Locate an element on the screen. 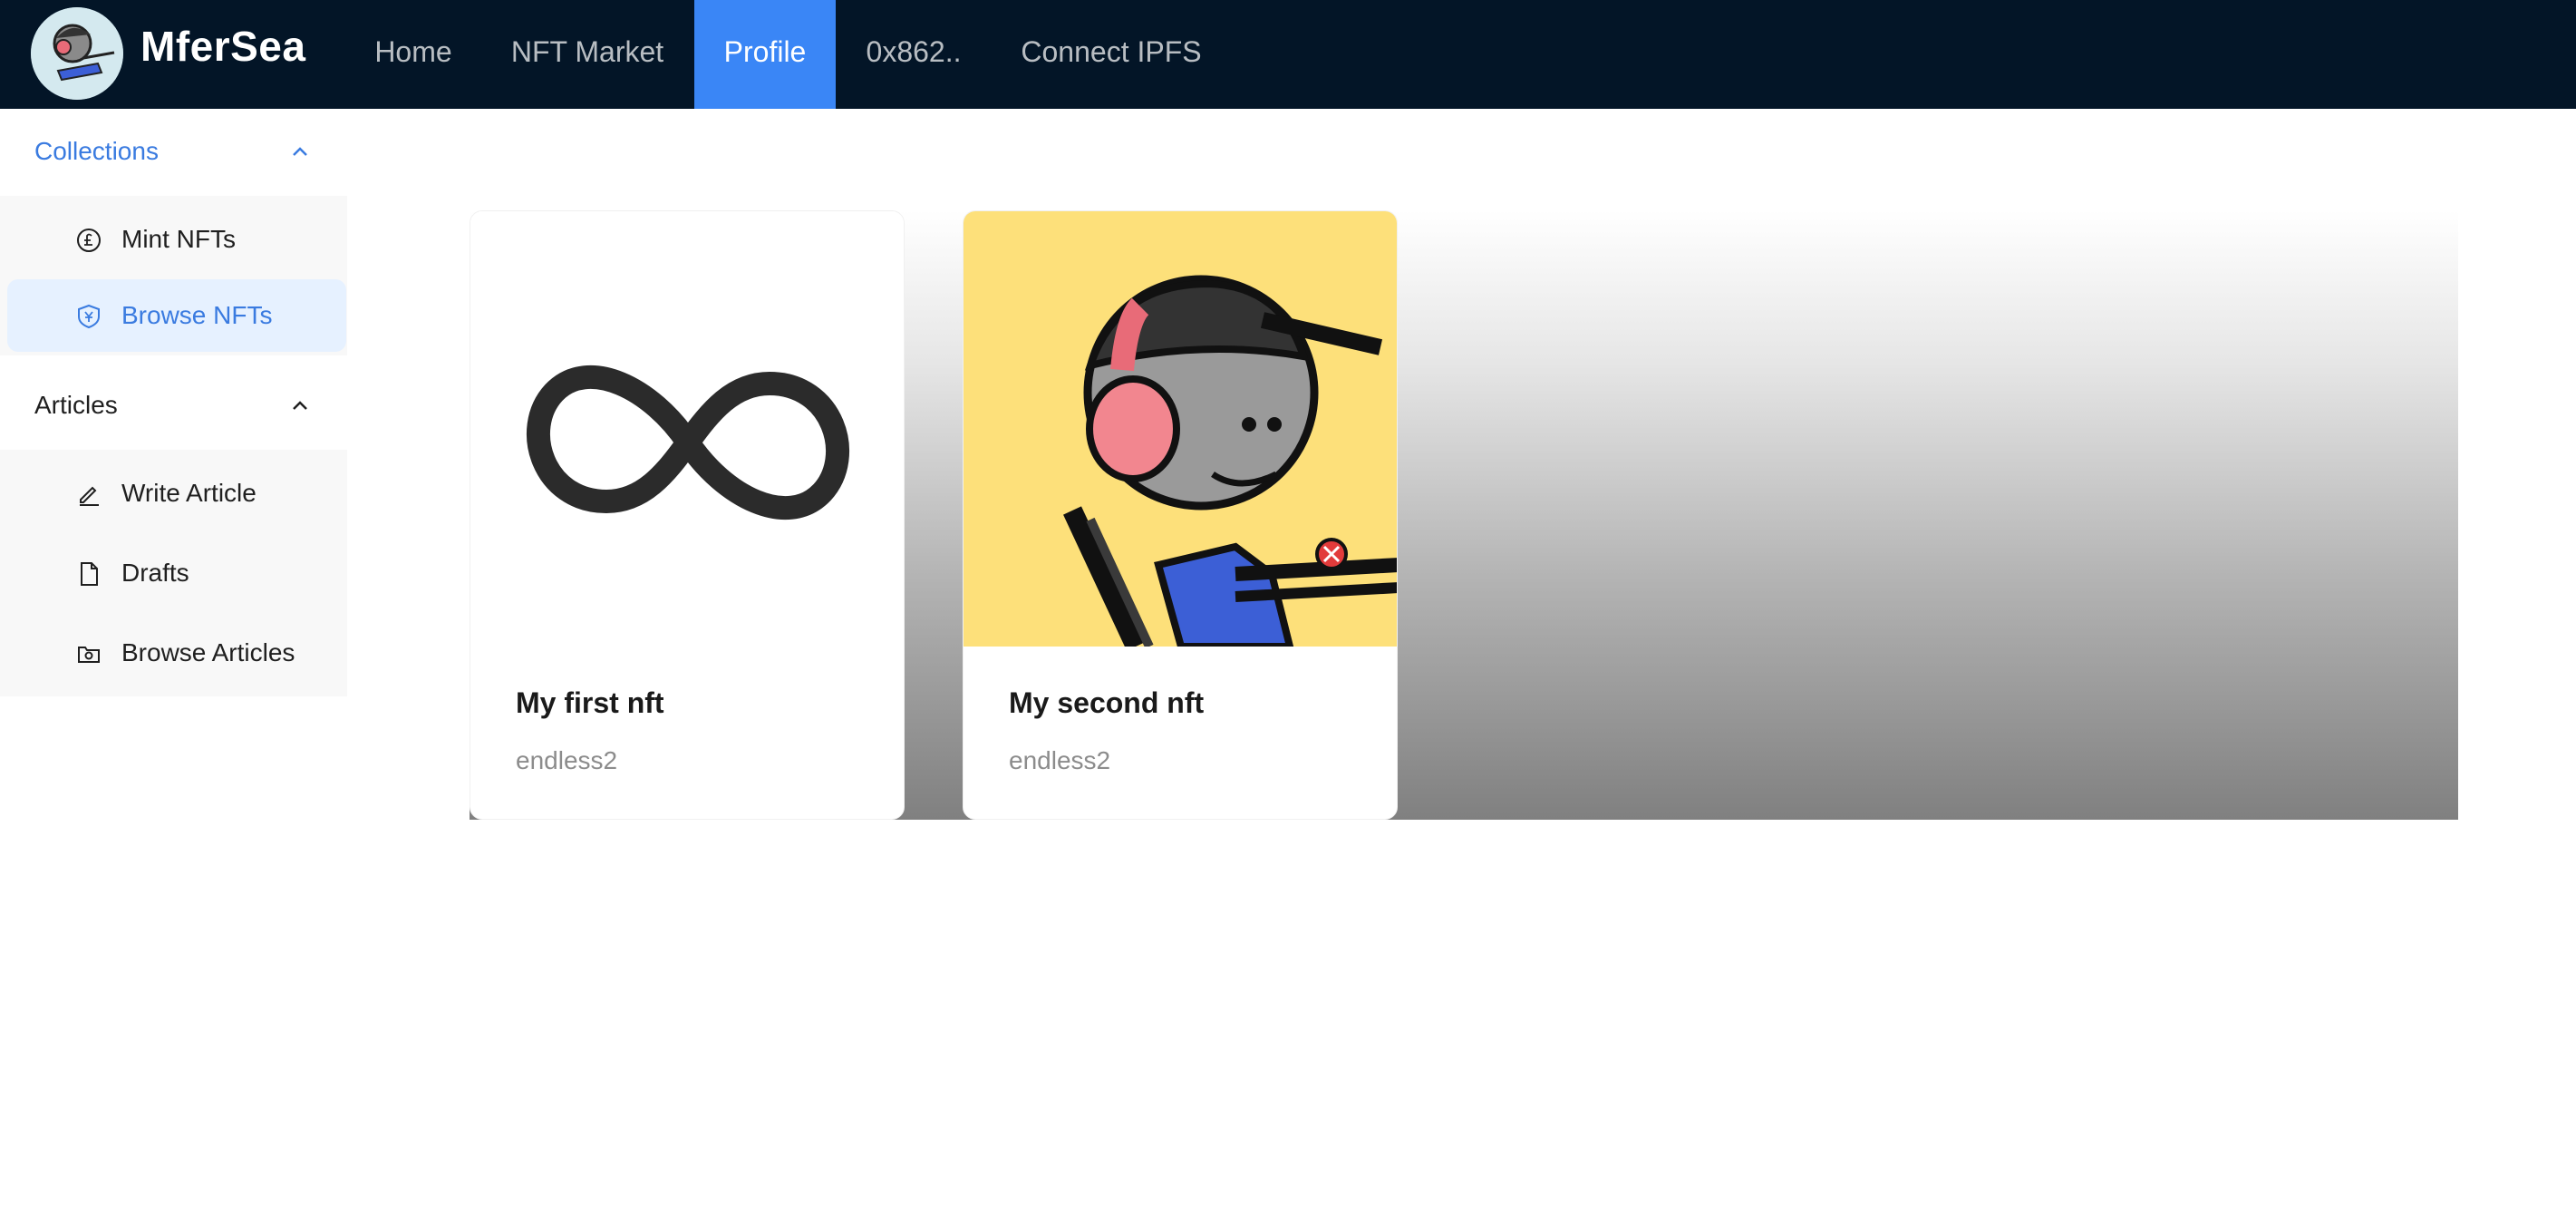  sidebar-item-label: Mint NFTs is located at coordinates (178, 239).